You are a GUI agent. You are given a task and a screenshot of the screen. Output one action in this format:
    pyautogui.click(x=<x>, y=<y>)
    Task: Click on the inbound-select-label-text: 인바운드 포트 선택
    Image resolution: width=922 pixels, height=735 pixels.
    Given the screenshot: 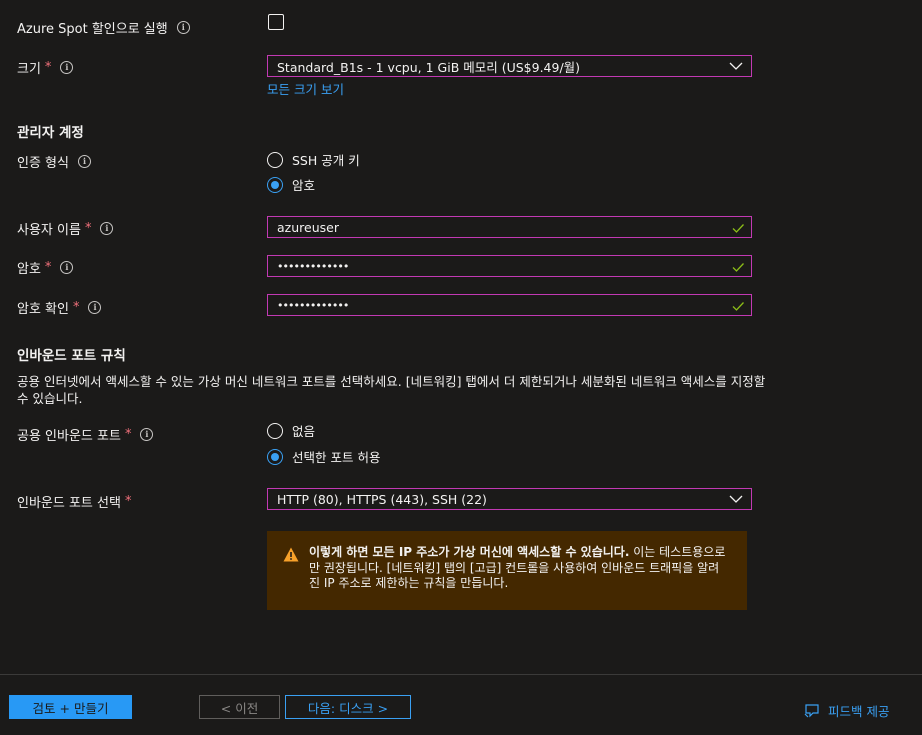 What is the action you would take?
    pyautogui.click(x=69, y=503)
    